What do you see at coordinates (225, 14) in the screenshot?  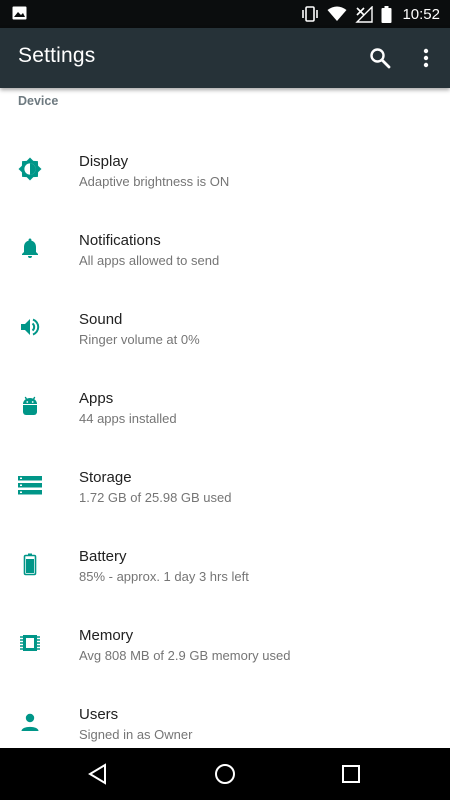 I see `status-bar: 10:52` at bounding box center [225, 14].